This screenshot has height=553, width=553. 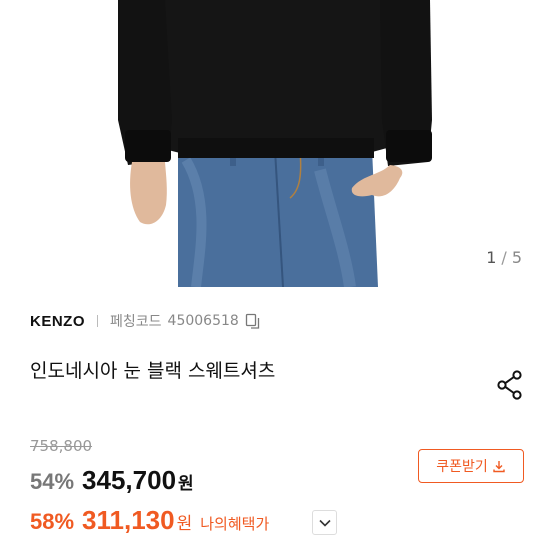 I want to click on image-counter-current: 1, so click(x=492, y=257).